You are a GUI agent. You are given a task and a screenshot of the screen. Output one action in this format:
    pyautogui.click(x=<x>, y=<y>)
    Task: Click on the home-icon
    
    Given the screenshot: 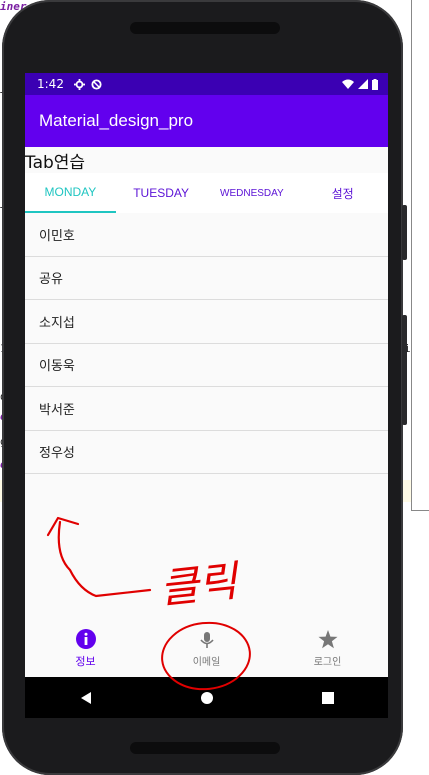 What is the action you would take?
    pyautogui.click(x=207, y=698)
    